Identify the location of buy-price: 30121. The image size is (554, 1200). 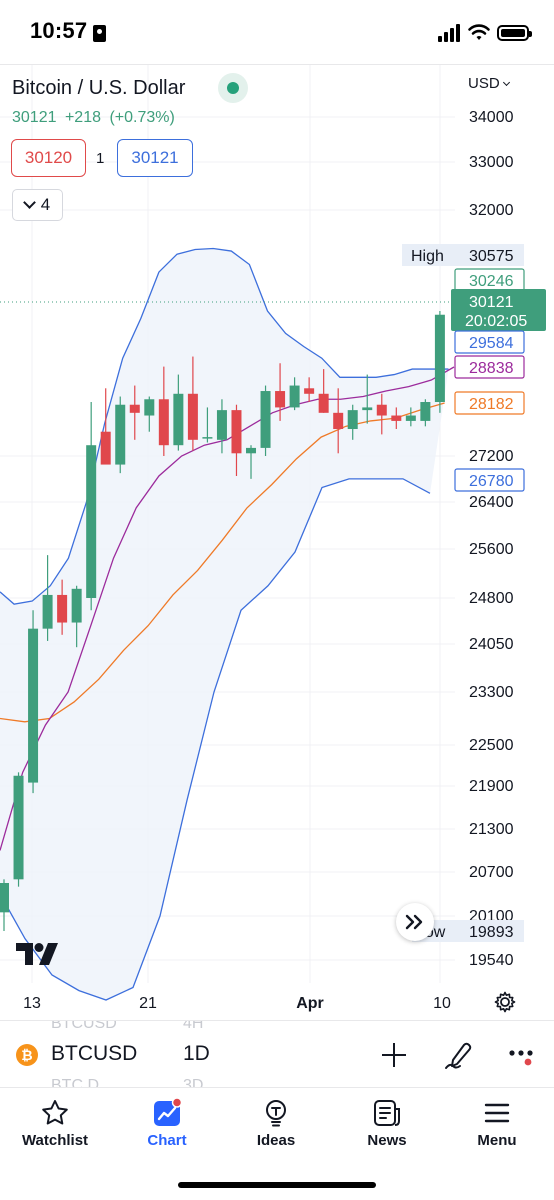
(155, 157).